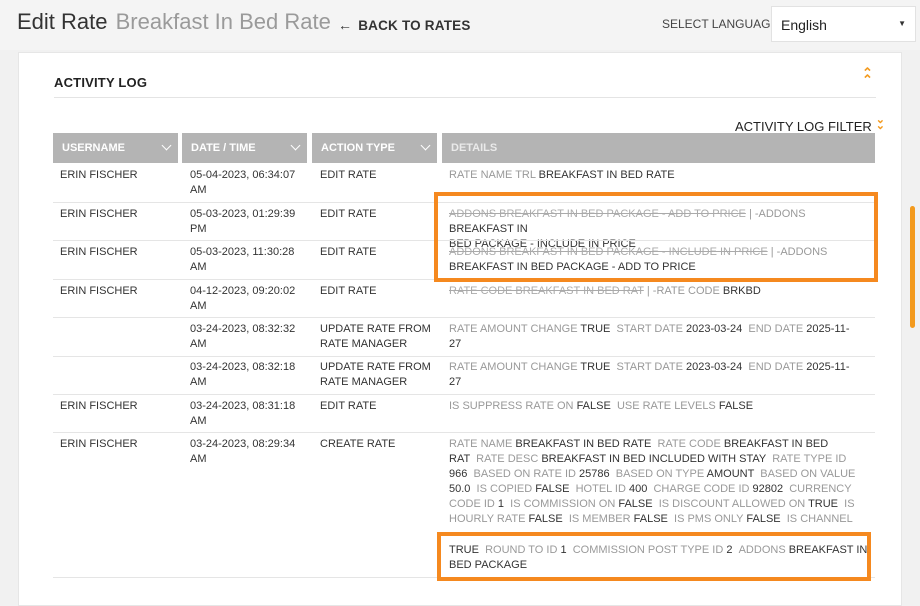 The height and width of the screenshot is (606, 920). I want to click on column-header-action-type: ACTION TYPE, so click(374, 148).